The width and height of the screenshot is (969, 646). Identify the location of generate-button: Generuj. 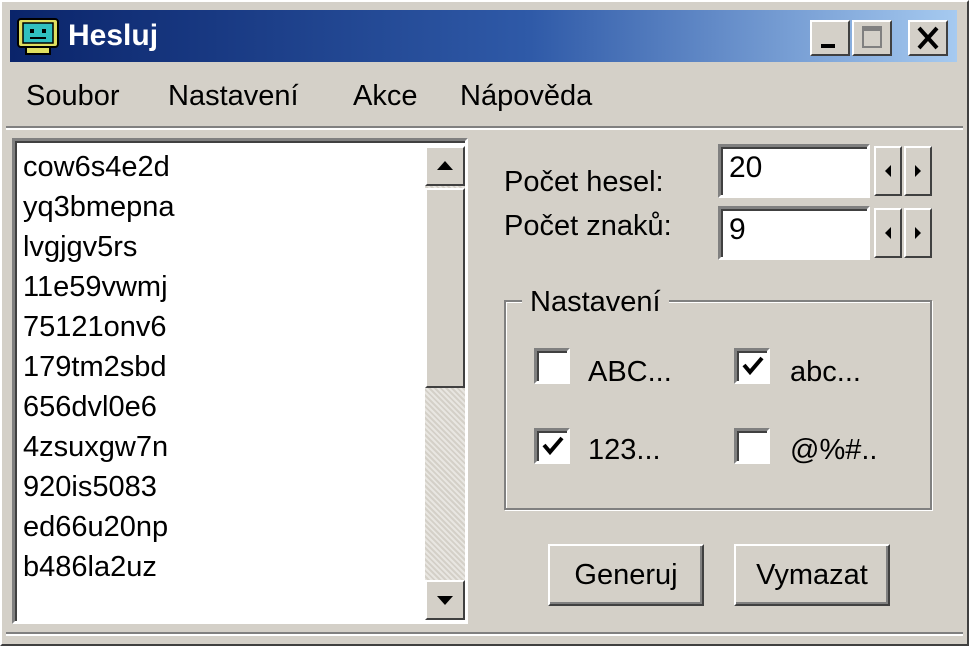
(626, 575).